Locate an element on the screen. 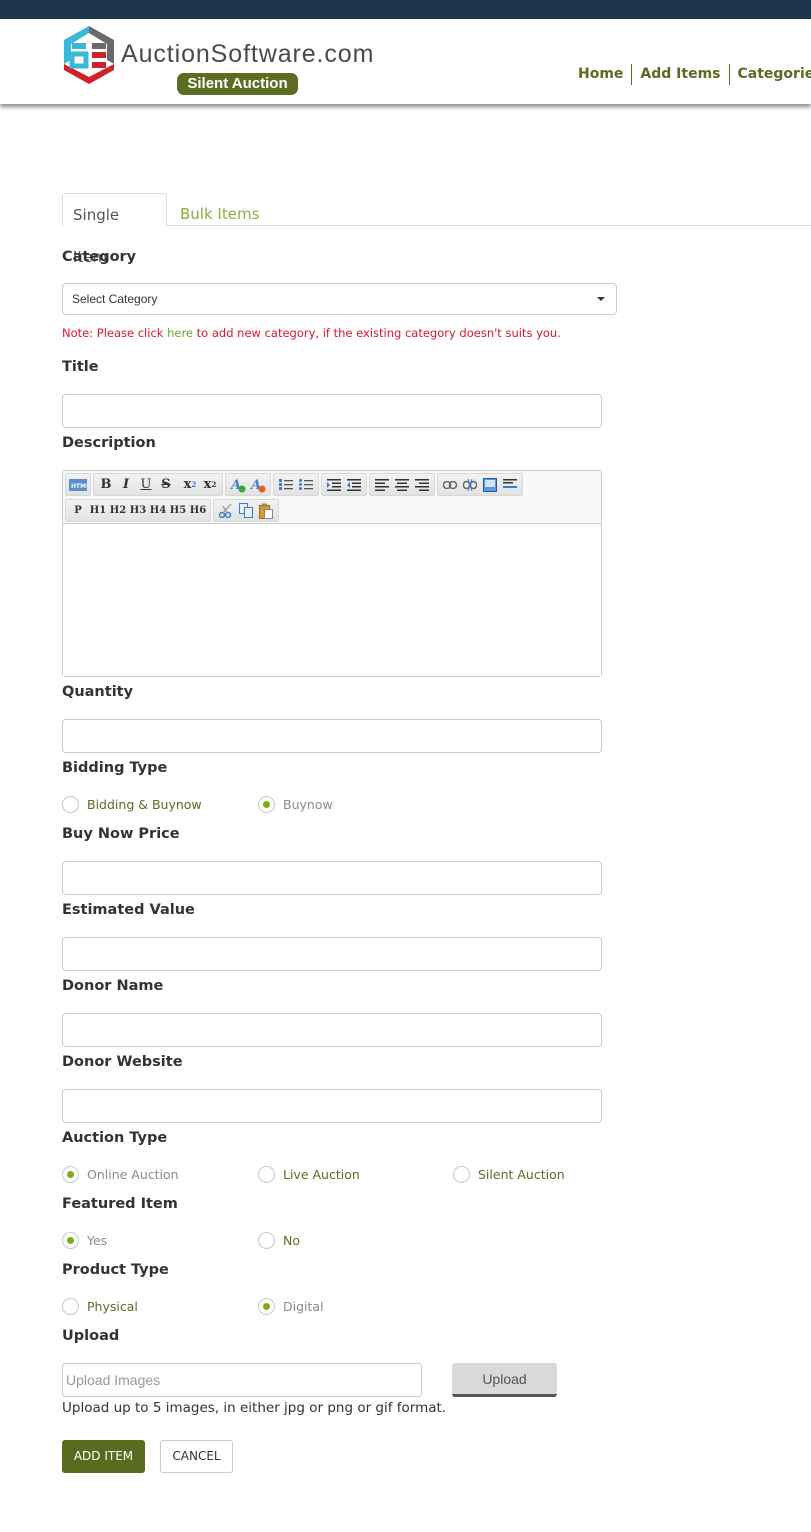 The height and width of the screenshot is (1532, 811). title-label: Title is located at coordinates (80, 367).